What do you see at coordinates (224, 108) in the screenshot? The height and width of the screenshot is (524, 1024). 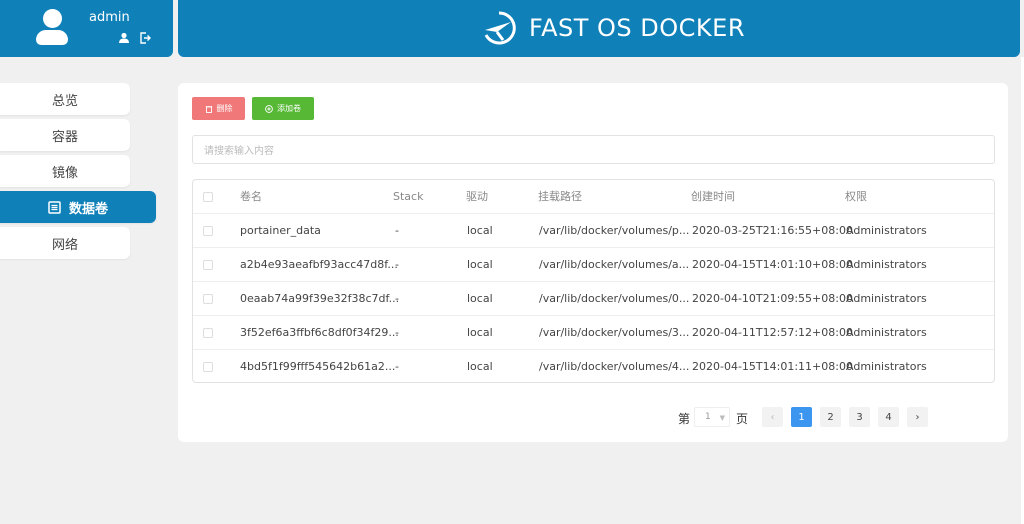 I see `delete-button-label: 删除` at bounding box center [224, 108].